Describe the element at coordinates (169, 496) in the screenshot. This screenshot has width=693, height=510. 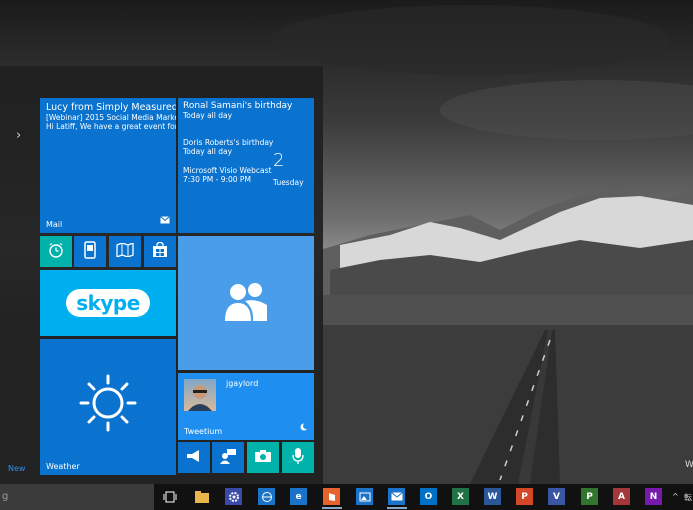
I see `task-view-icon` at that location.